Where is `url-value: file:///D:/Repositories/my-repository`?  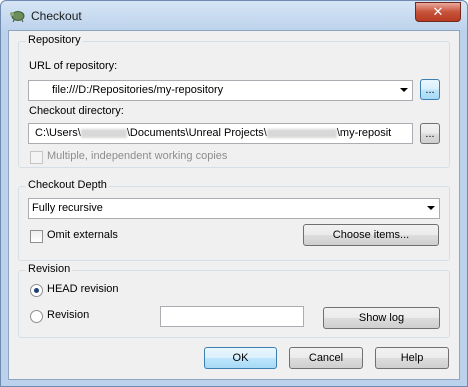
url-value: file:///D:/Repositories/my-repository is located at coordinates (138, 90).